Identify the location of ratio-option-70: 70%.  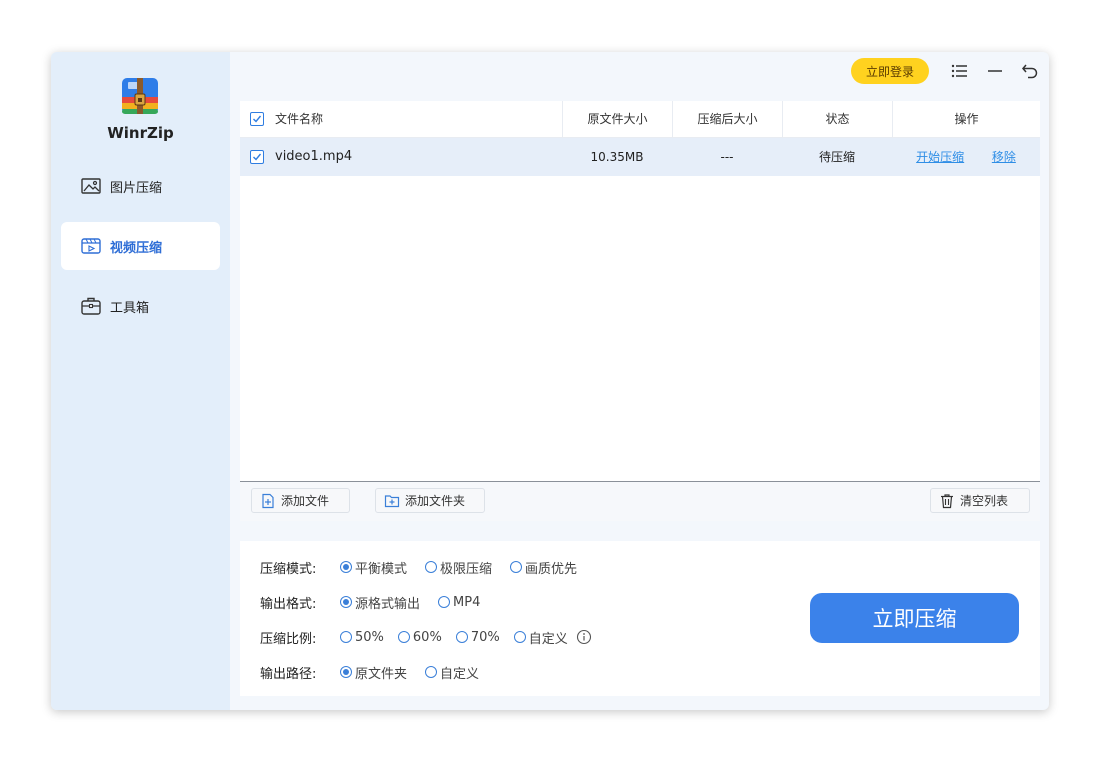
(477, 637).